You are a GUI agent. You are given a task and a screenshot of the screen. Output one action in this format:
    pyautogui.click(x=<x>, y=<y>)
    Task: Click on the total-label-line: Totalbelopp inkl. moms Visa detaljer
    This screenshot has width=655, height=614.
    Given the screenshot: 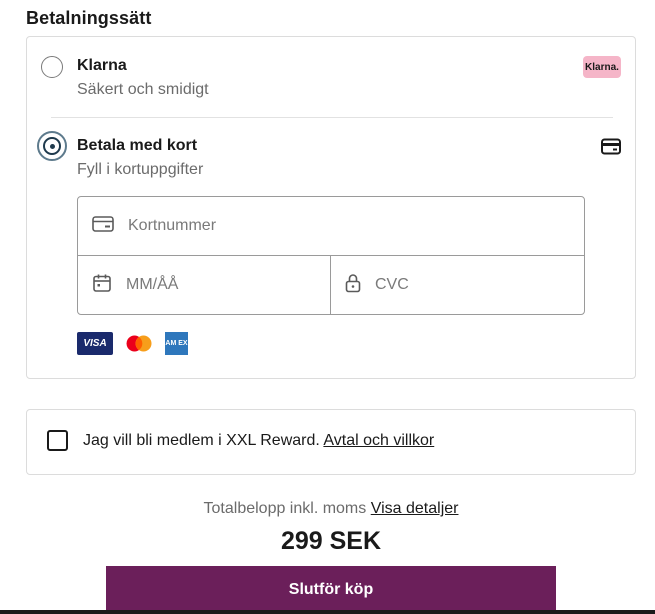 What is the action you would take?
    pyautogui.click(x=327, y=509)
    